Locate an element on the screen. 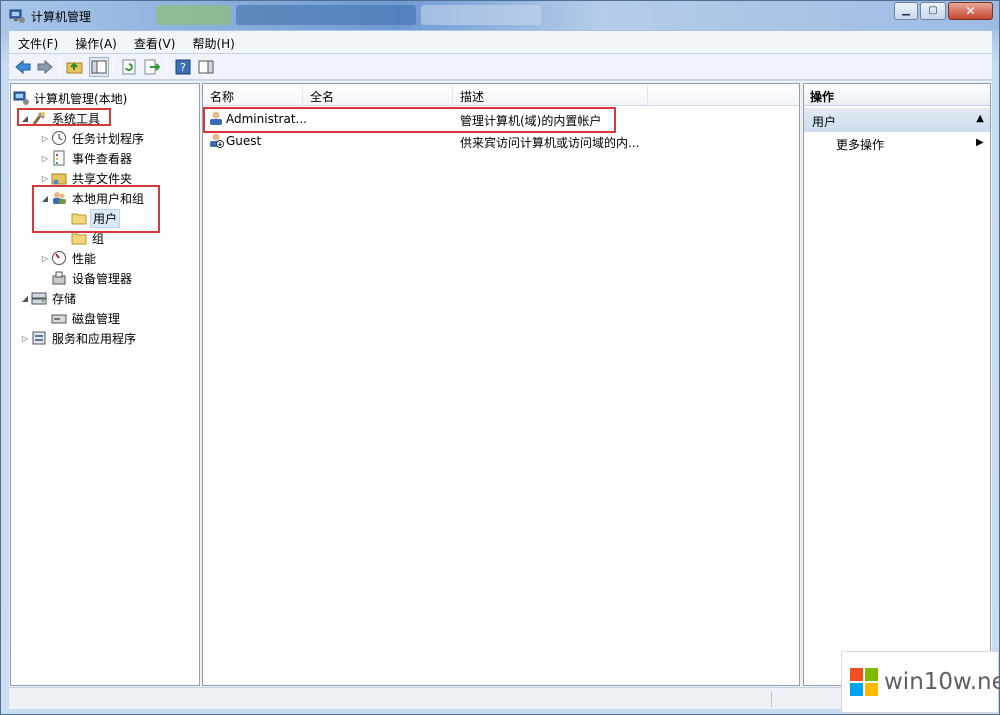 The image size is (1000, 715). tree-item-disk-management: 磁盘管理 is located at coordinates (80, 318).